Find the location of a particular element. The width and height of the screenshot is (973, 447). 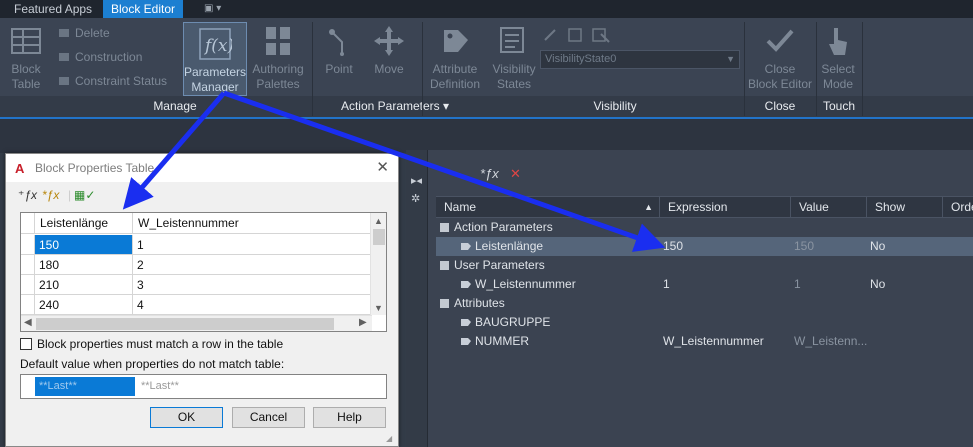

parameter-expression: 1 is located at coordinates (666, 284).